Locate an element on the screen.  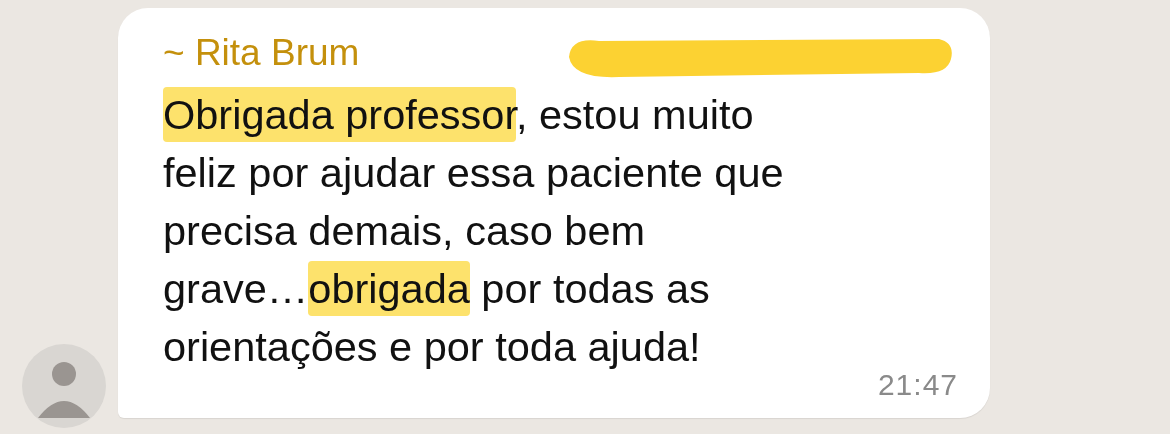
avatar-icon is located at coordinates (64, 386).